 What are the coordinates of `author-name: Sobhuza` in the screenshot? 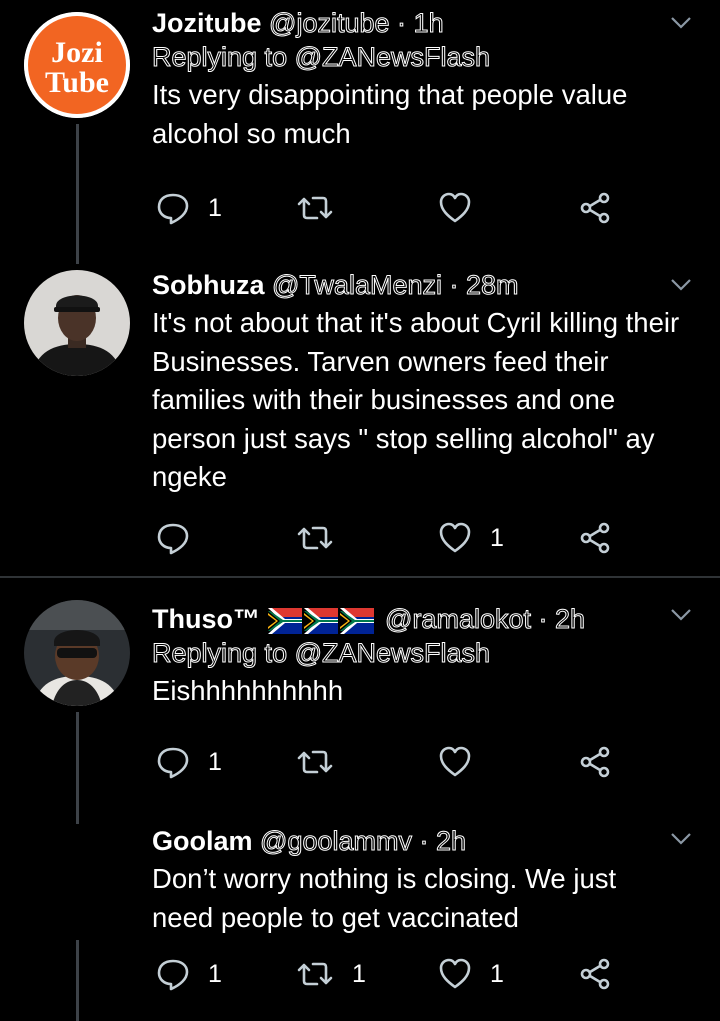 It's located at (208, 285).